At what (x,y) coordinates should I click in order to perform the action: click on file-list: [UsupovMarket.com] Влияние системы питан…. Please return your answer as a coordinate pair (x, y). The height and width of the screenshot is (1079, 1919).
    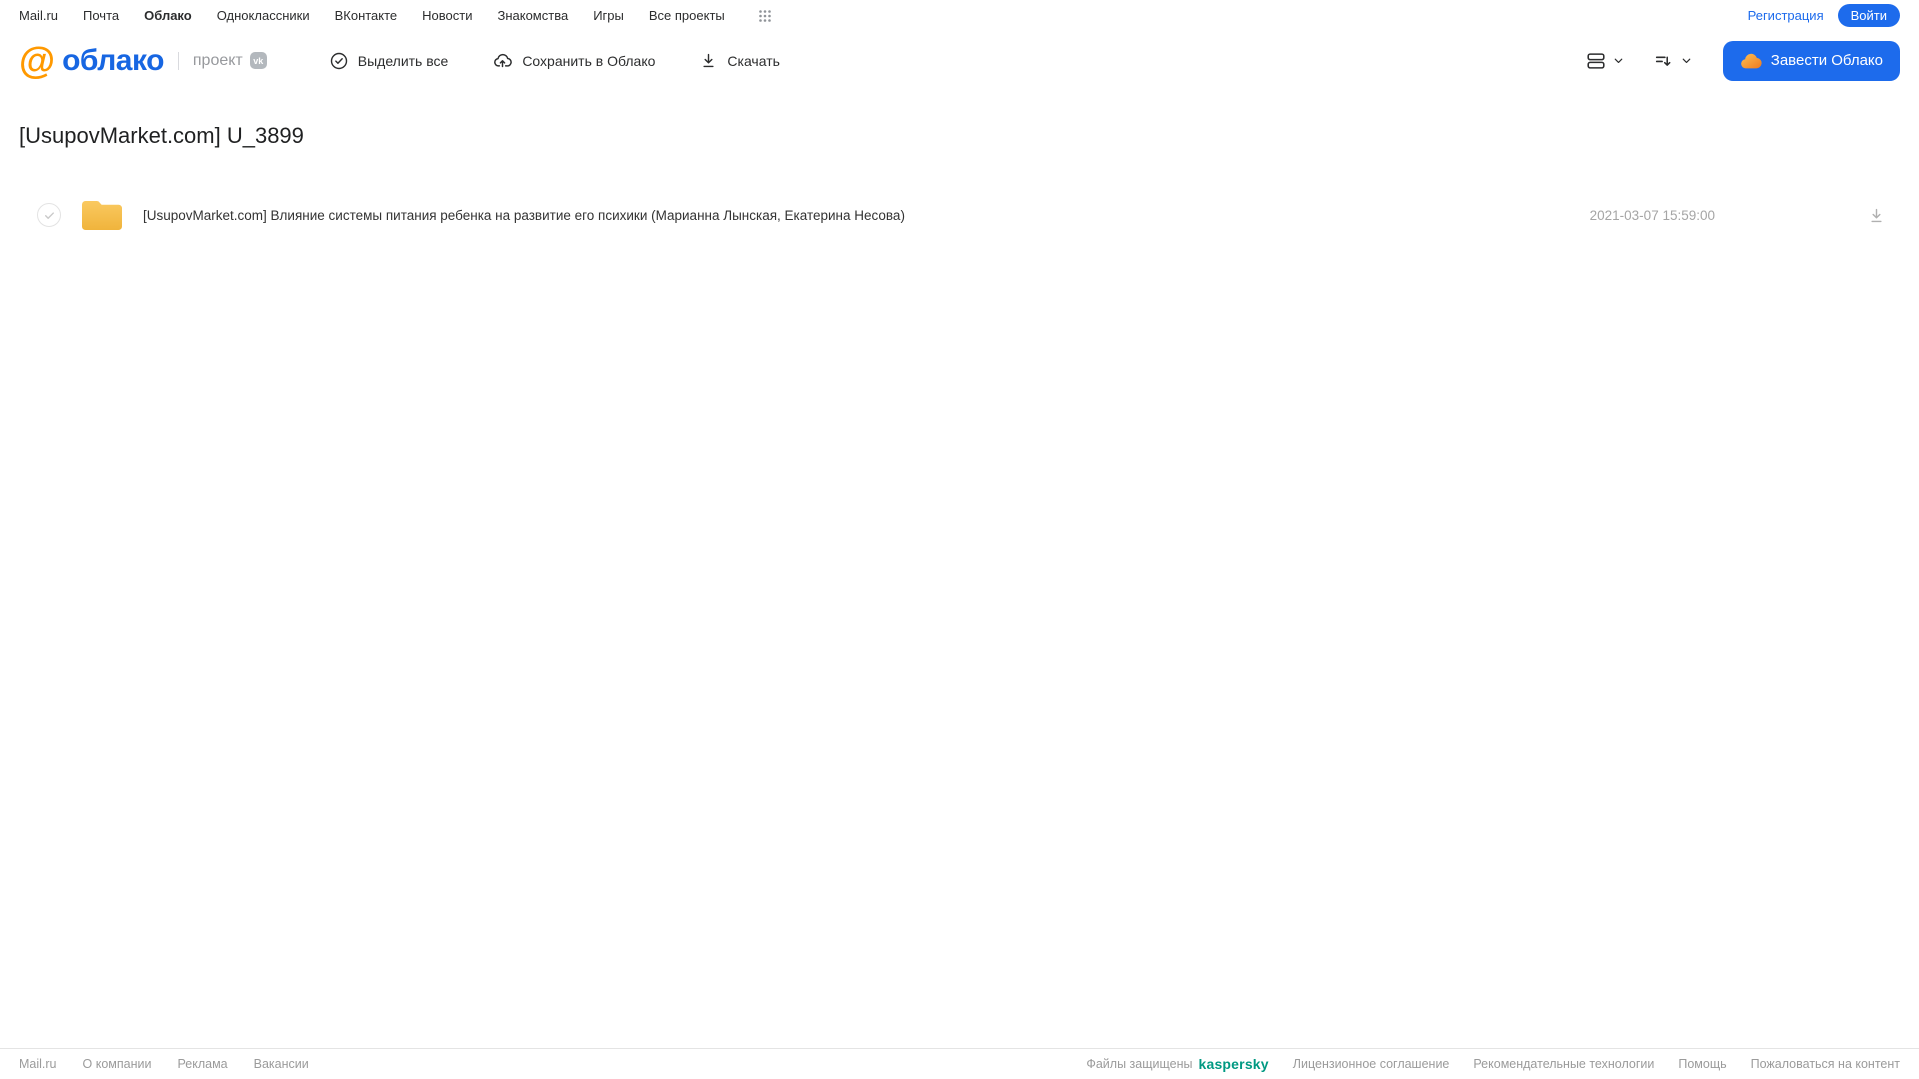
    Looking at the image, I should click on (959, 215).